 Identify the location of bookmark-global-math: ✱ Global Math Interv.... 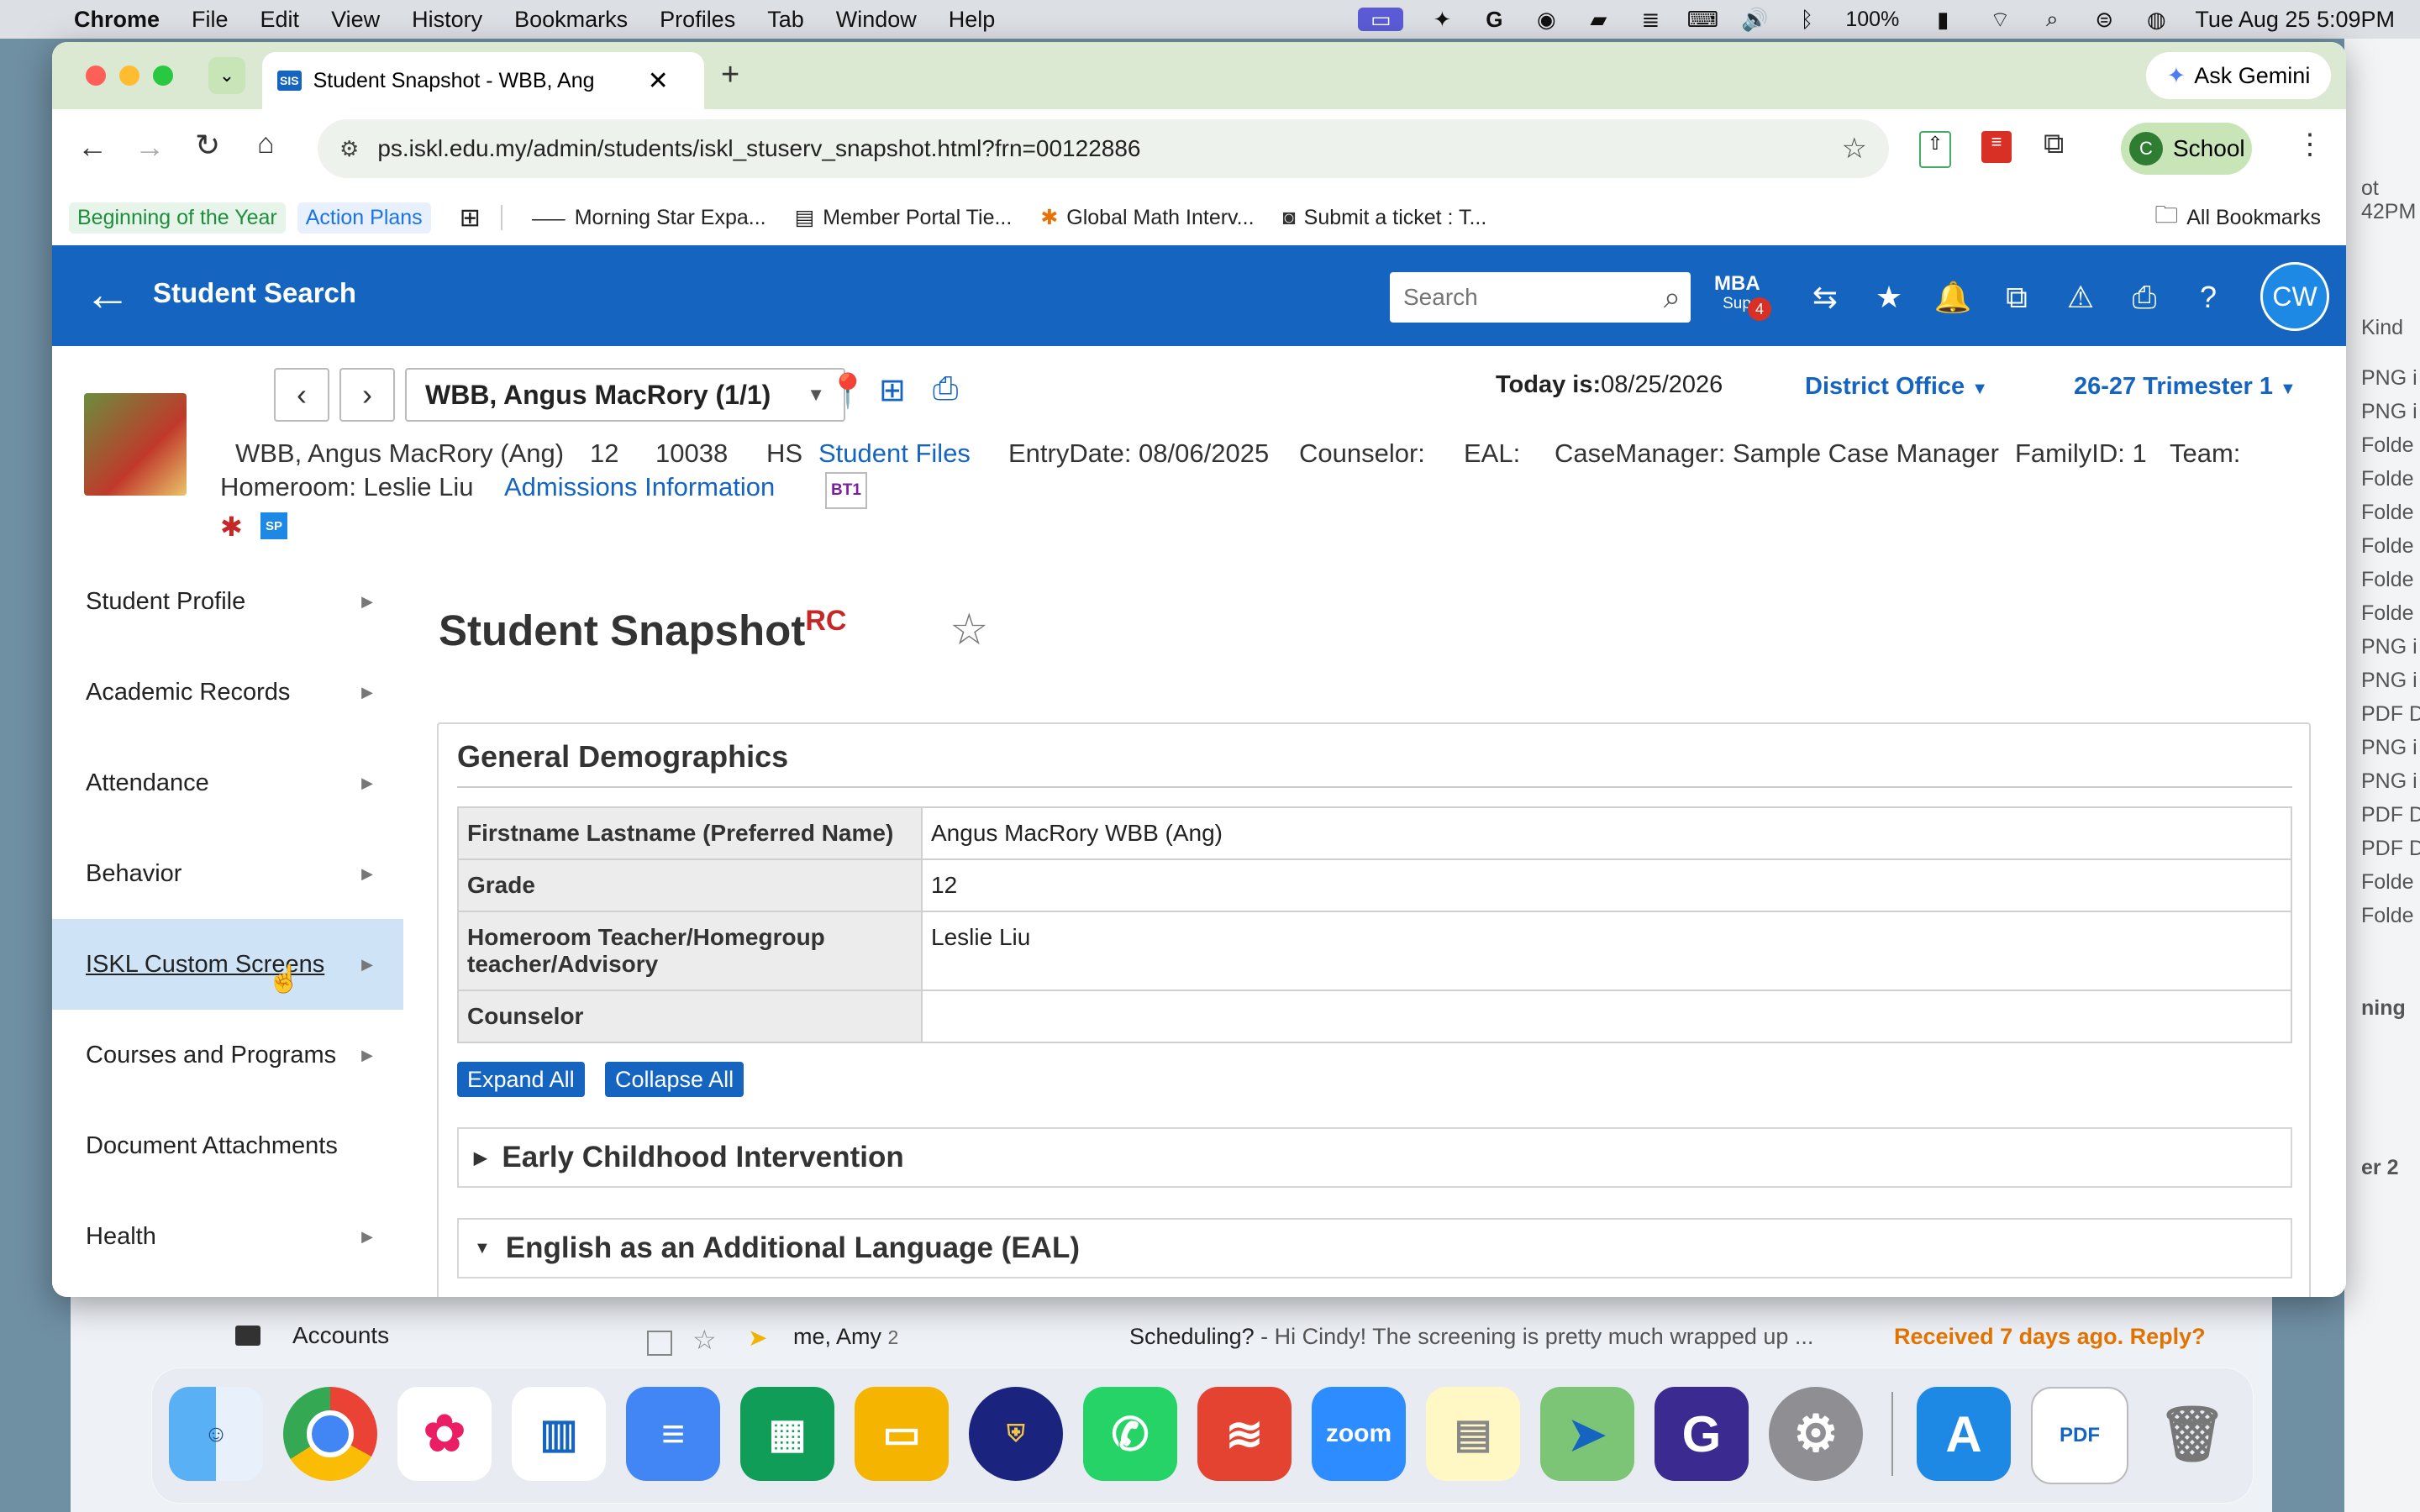
(1147, 217).